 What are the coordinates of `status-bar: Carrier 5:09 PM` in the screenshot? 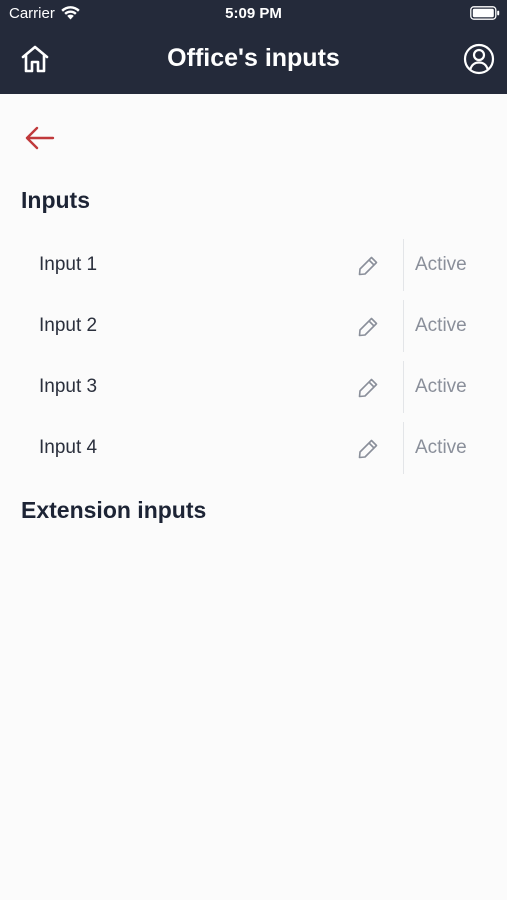 It's located at (253, 14).